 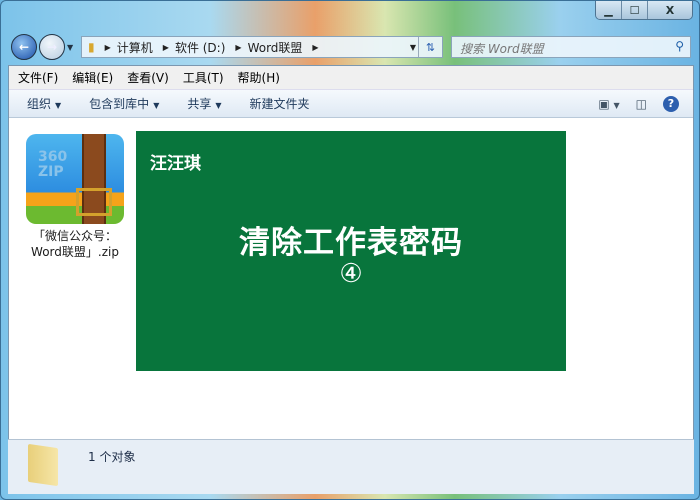 I want to click on item-count: 1 个对象, so click(x=112, y=457).